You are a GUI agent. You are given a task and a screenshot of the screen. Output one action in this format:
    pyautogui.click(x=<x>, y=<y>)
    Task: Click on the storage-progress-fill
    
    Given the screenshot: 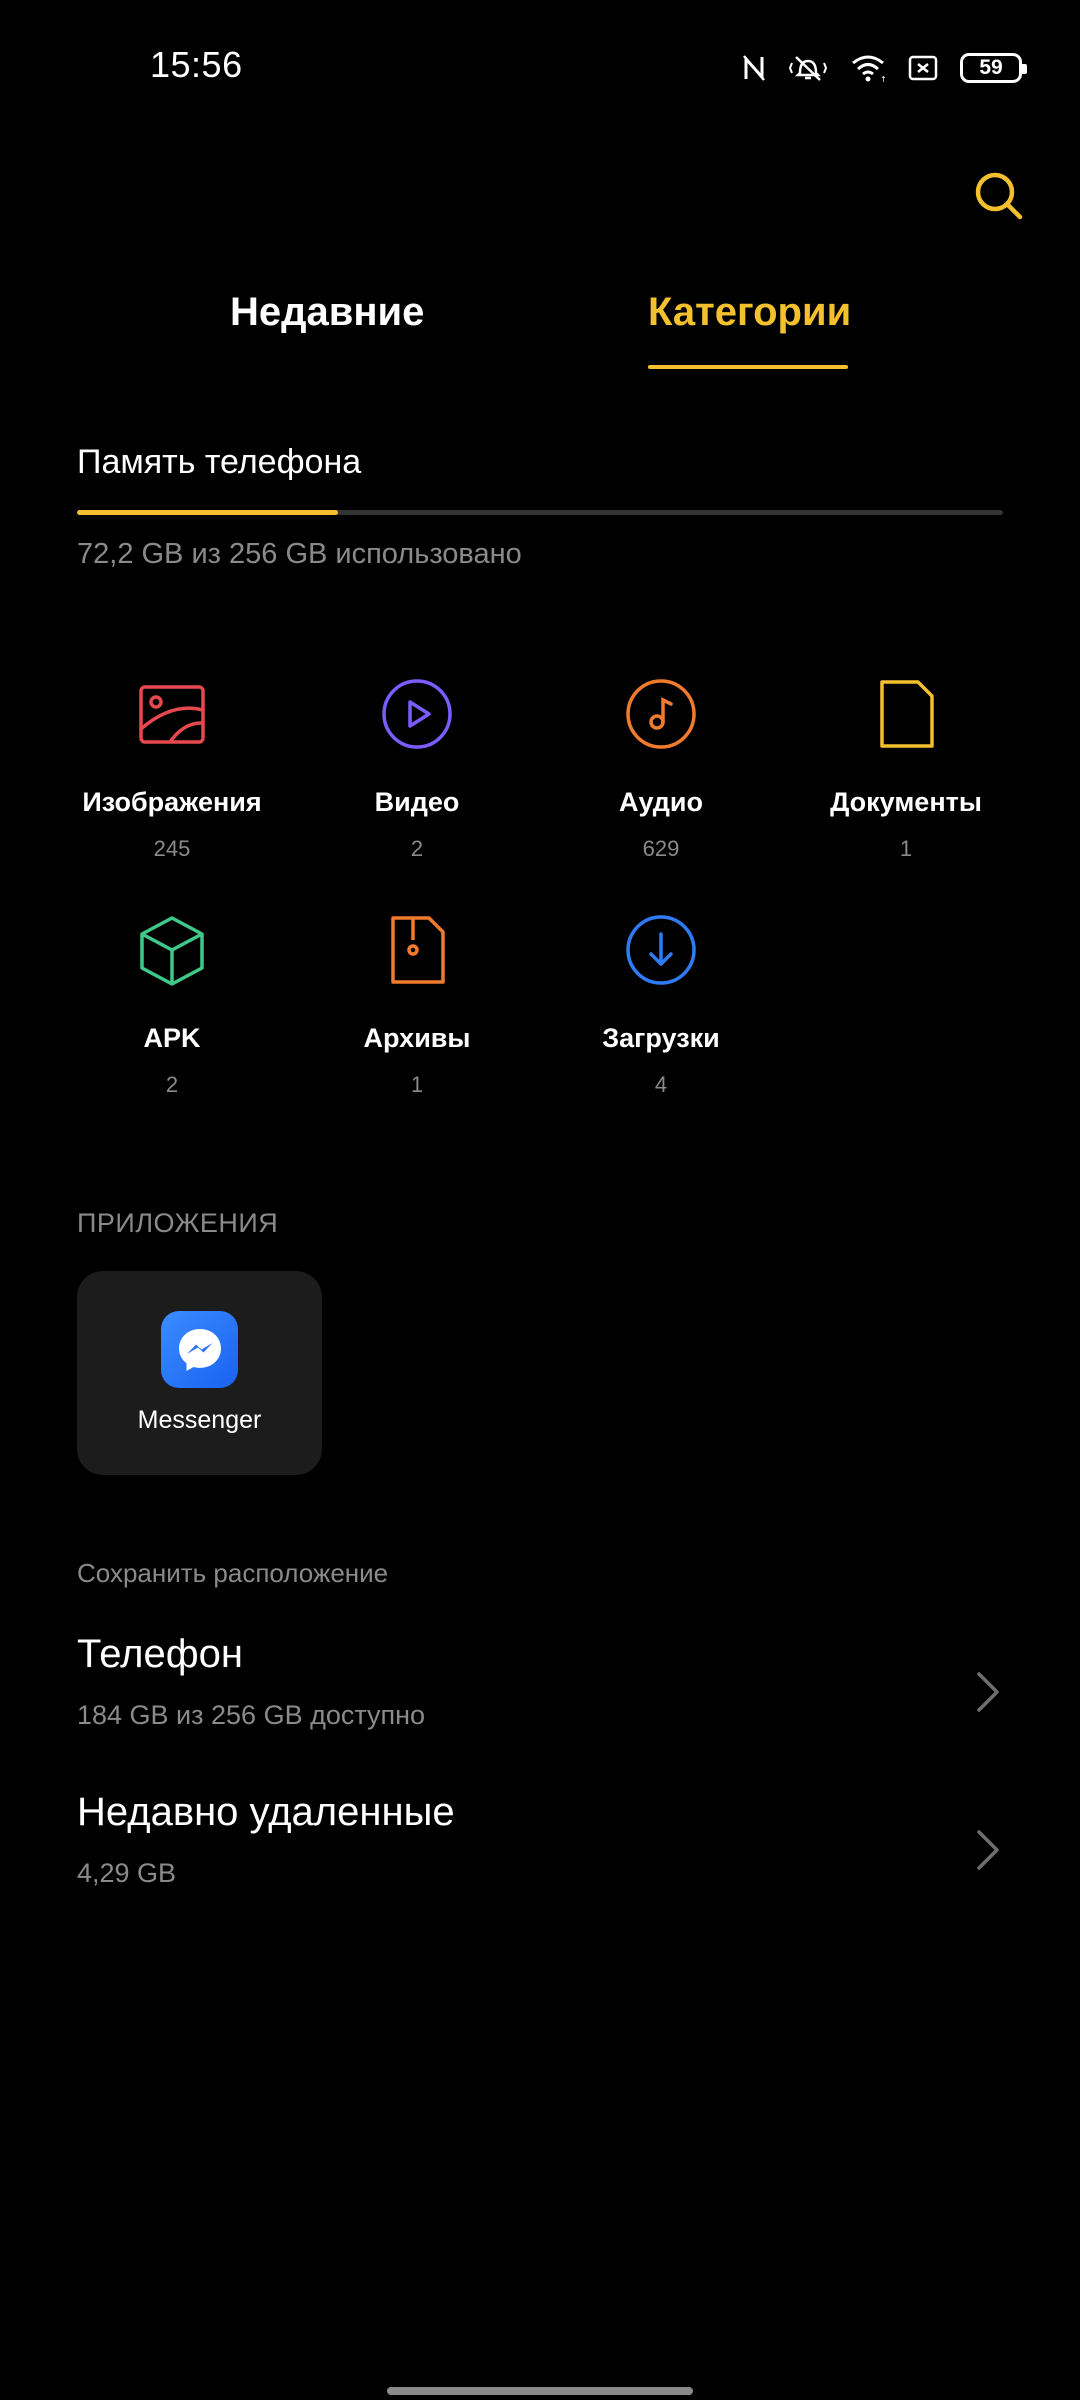 What is the action you would take?
    pyautogui.click(x=208, y=512)
    